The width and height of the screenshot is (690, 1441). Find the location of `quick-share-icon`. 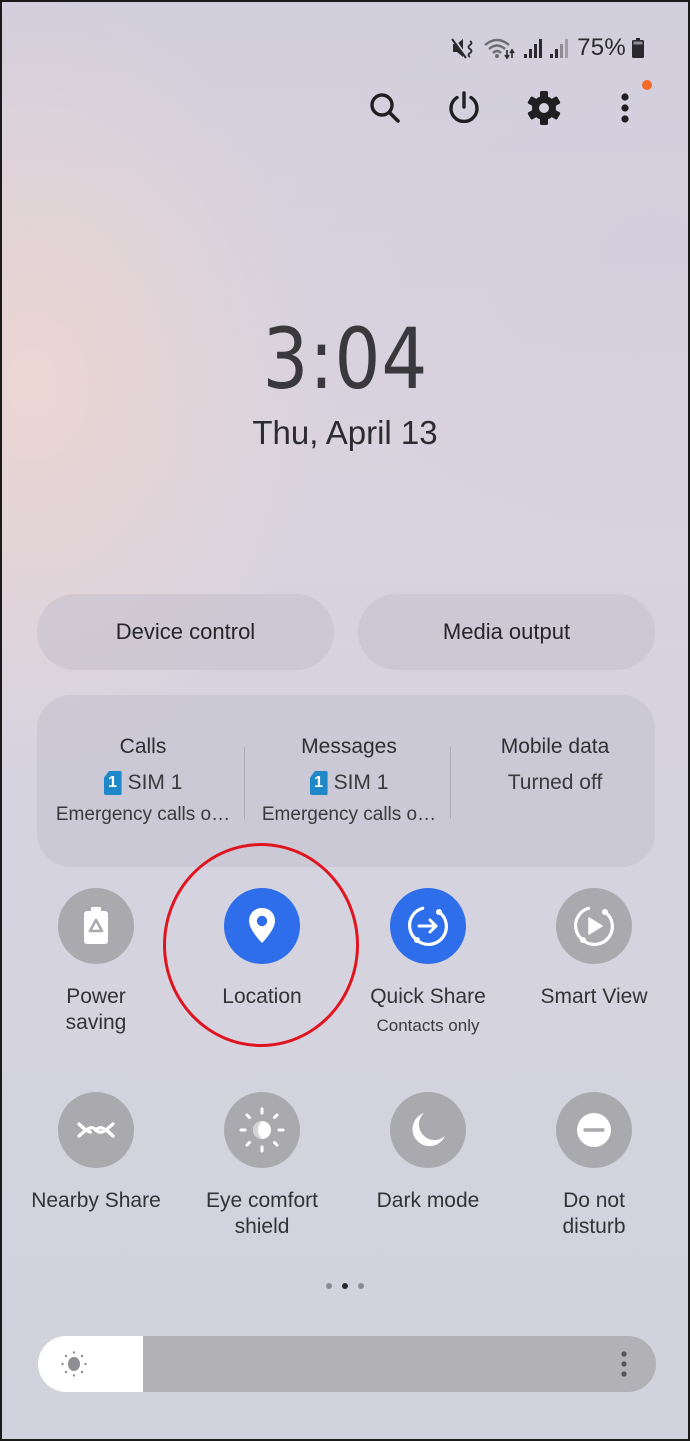

quick-share-icon is located at coordinates (428, 926).